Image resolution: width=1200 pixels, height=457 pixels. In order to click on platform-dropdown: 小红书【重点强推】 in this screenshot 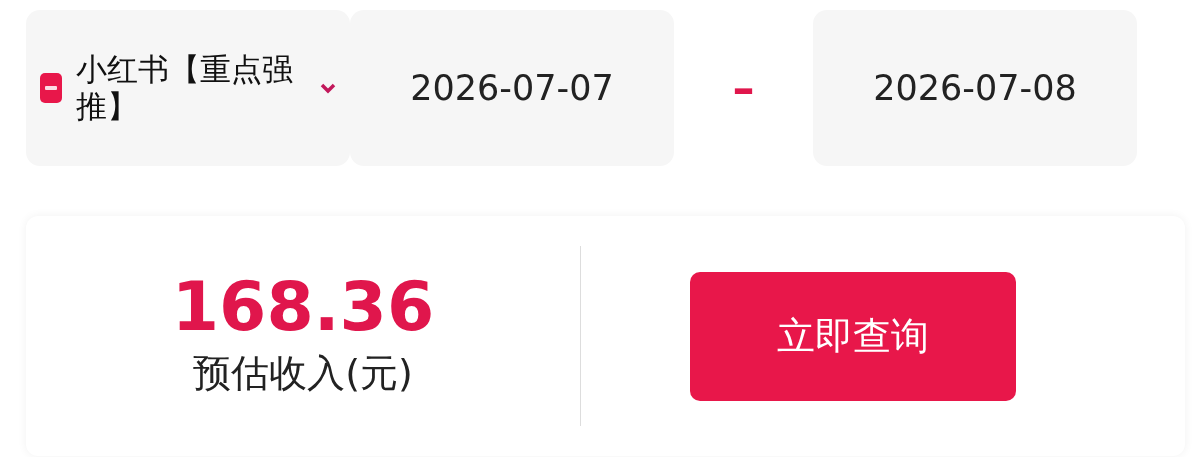, I will do `click(188, 88)`.